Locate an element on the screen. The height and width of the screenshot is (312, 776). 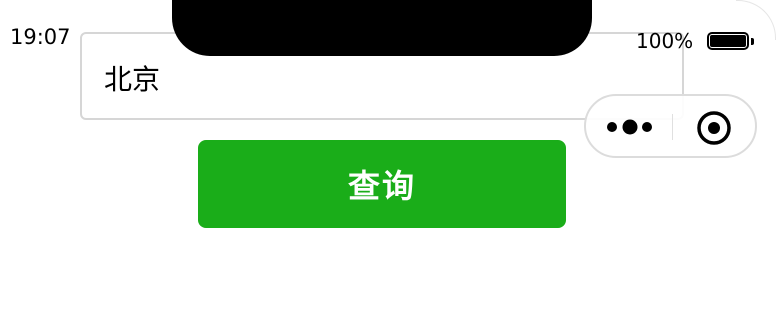
query-button: 查询 is located at coordinates (382, 184).